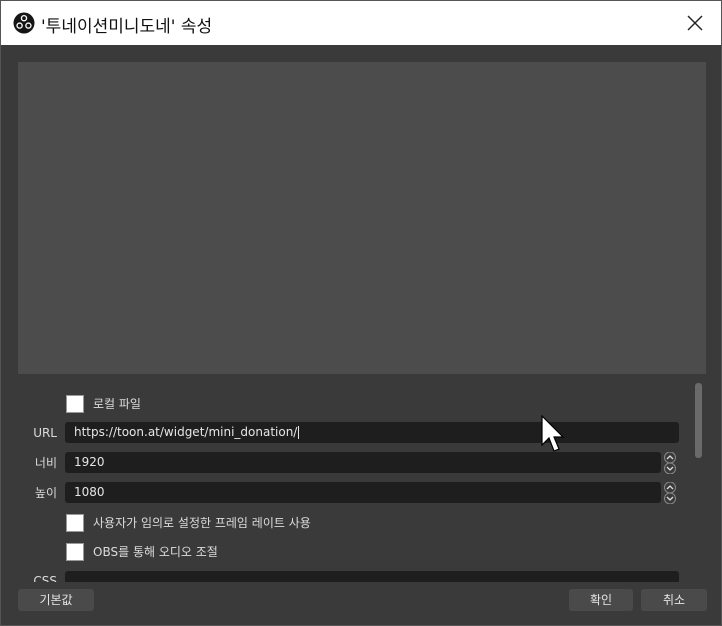  Describe the element at coordinates (372, 576) in the screenshot. I see `css-textarea` at that location.